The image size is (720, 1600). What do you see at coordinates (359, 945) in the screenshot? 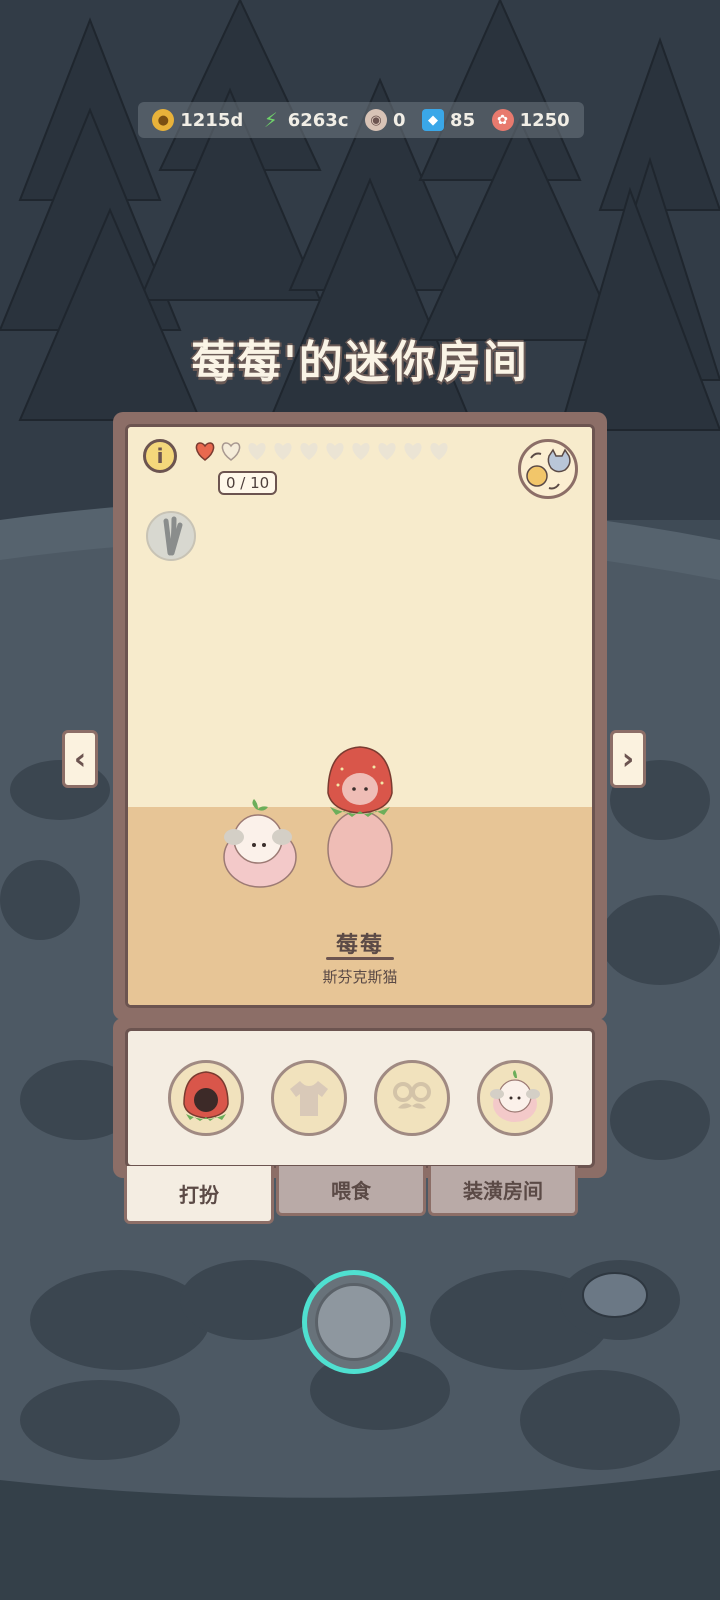
I see `pet-name: 莓莓` at bounding box center [359, 945].